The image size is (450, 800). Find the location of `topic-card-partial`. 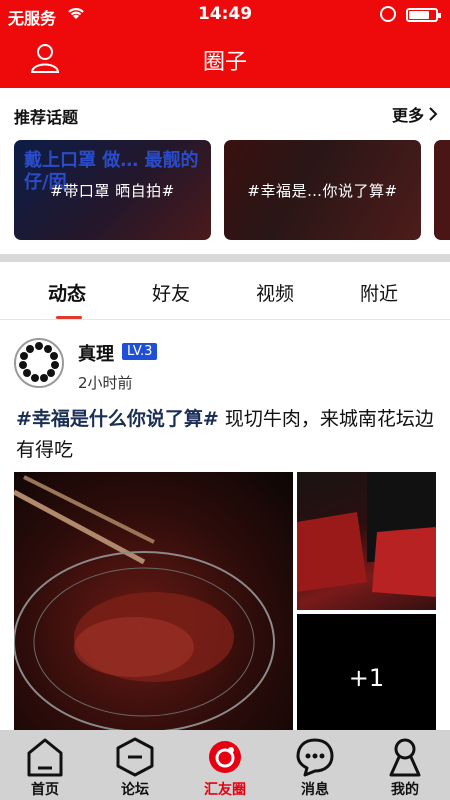

topic-card-partial is located at coordinates (442, 190).